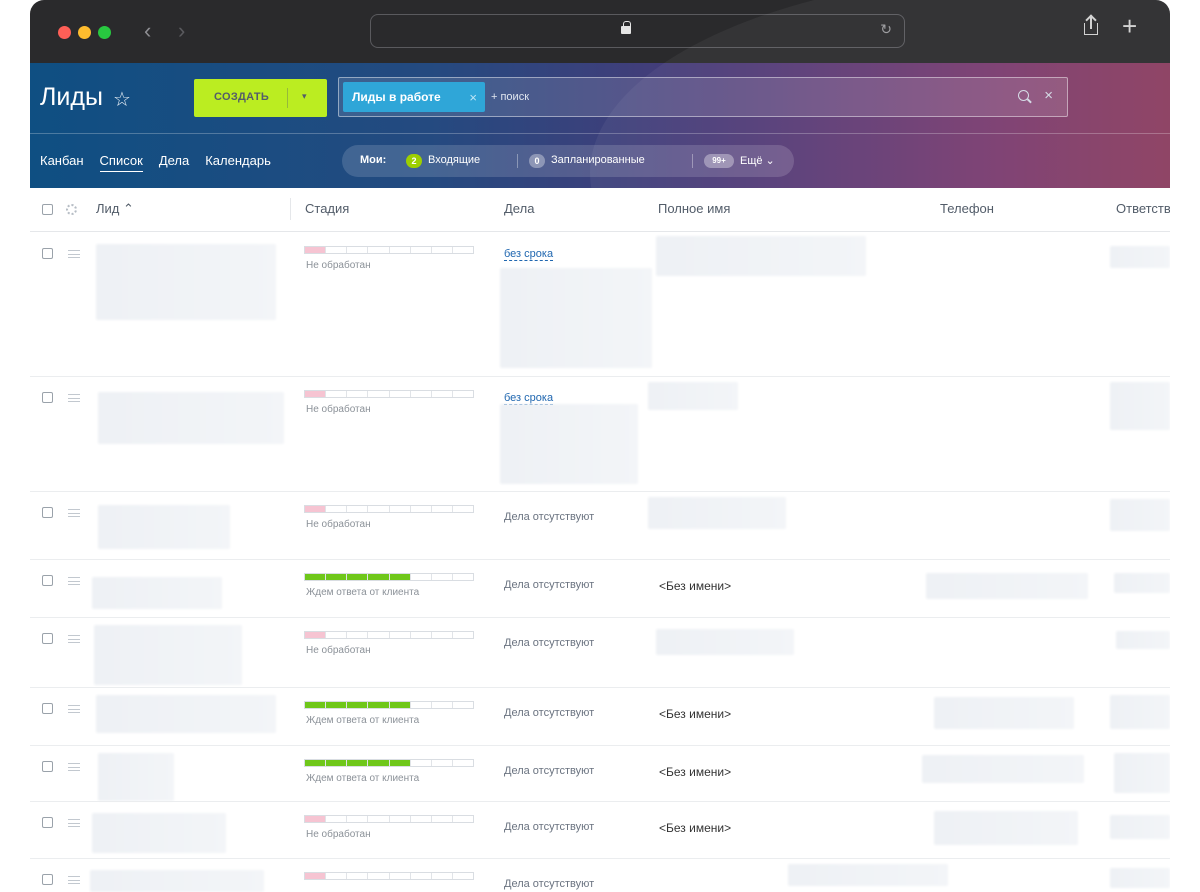 The height and width of the screenshot is (892, 1200). Describe the element at coordinates (71, 209) in the screenshot. I see `gear-icon` at that location.